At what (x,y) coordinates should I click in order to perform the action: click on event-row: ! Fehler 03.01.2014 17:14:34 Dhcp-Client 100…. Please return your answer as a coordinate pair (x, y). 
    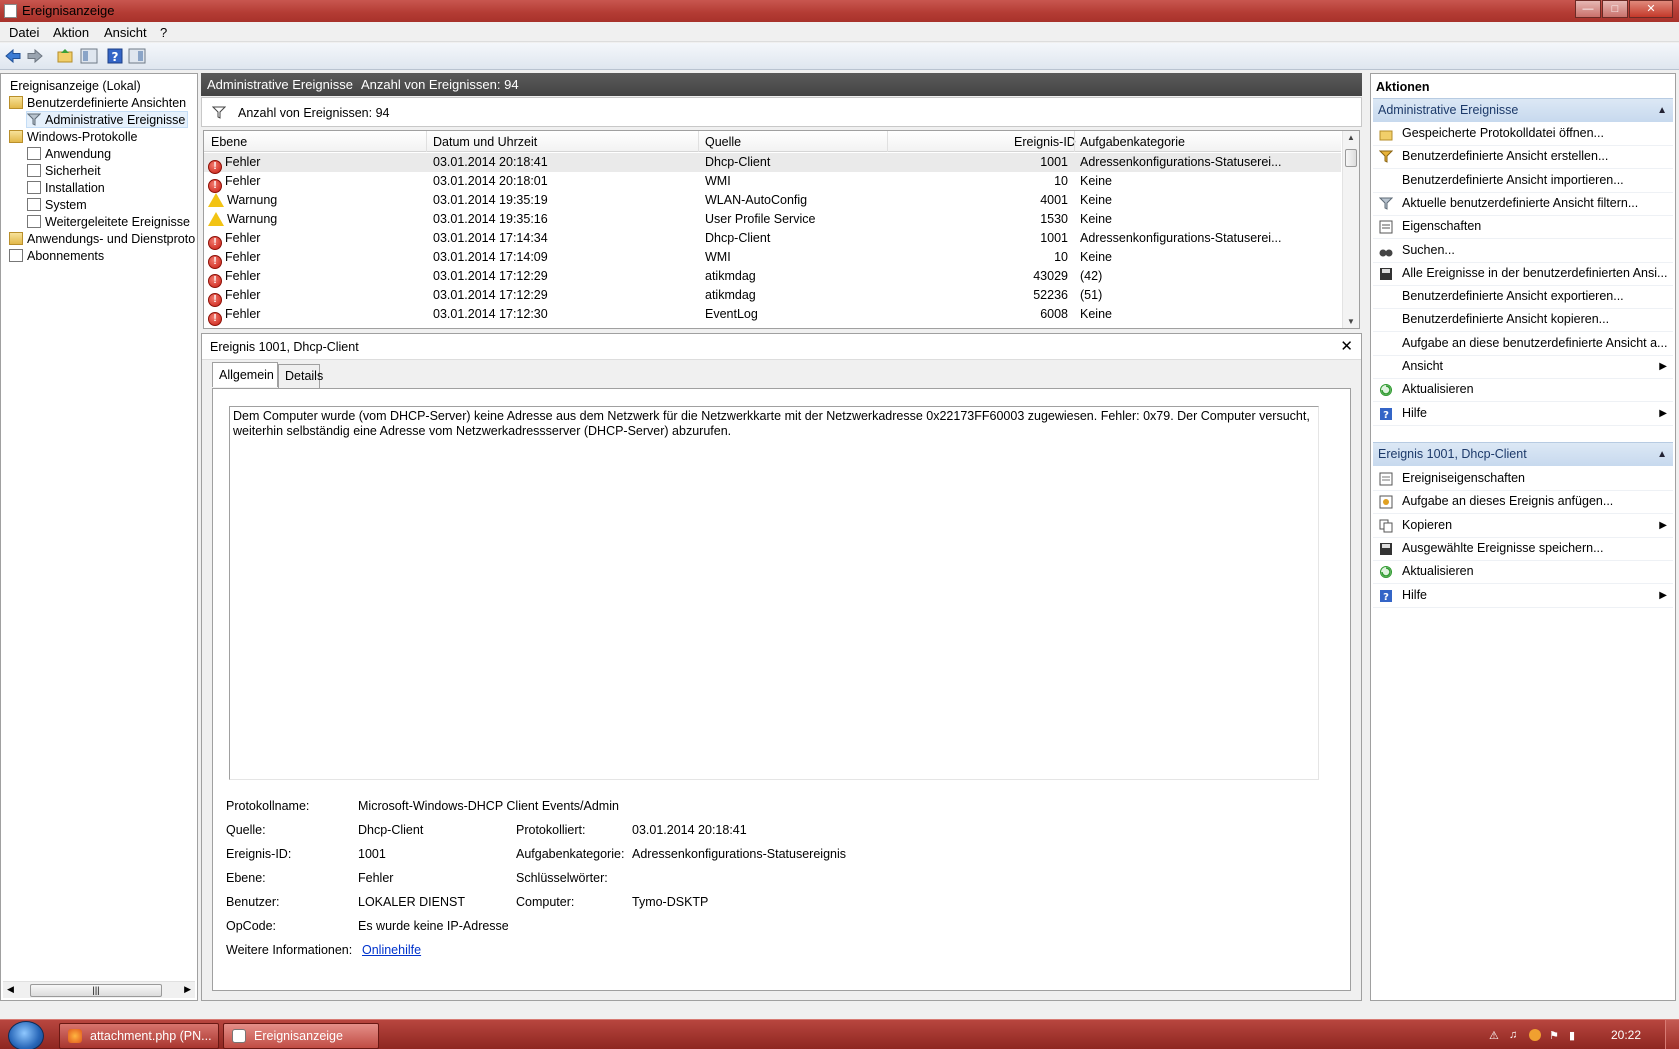
    Looking at the image, I should click on (772, 239).